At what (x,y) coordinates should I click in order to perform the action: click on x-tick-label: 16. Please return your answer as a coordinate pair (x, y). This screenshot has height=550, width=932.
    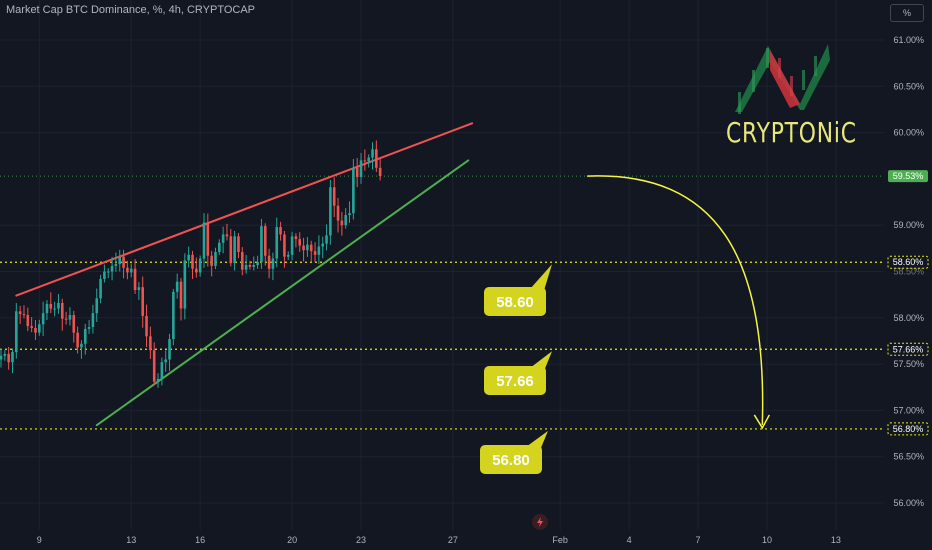
    Looking at the image, I should click on (200, 540).